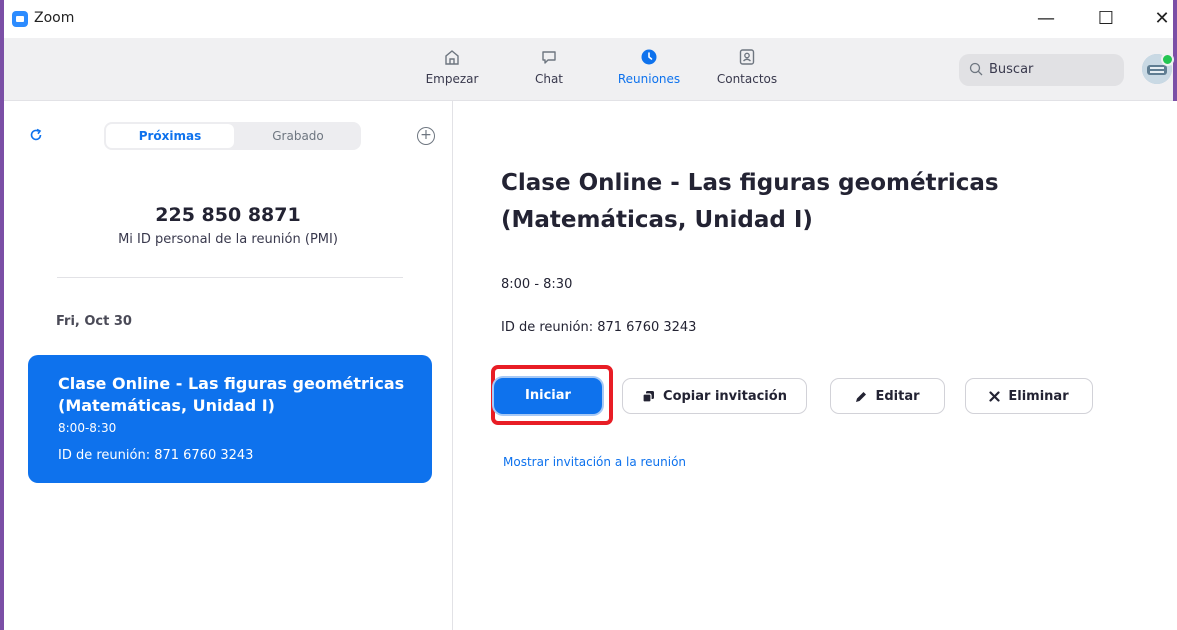  What do you see at coordinates (594, 462) in the screenshot?
I see `show-invitation-link: Mostrar invitación a la reunión` at bounding box center [594, 462].